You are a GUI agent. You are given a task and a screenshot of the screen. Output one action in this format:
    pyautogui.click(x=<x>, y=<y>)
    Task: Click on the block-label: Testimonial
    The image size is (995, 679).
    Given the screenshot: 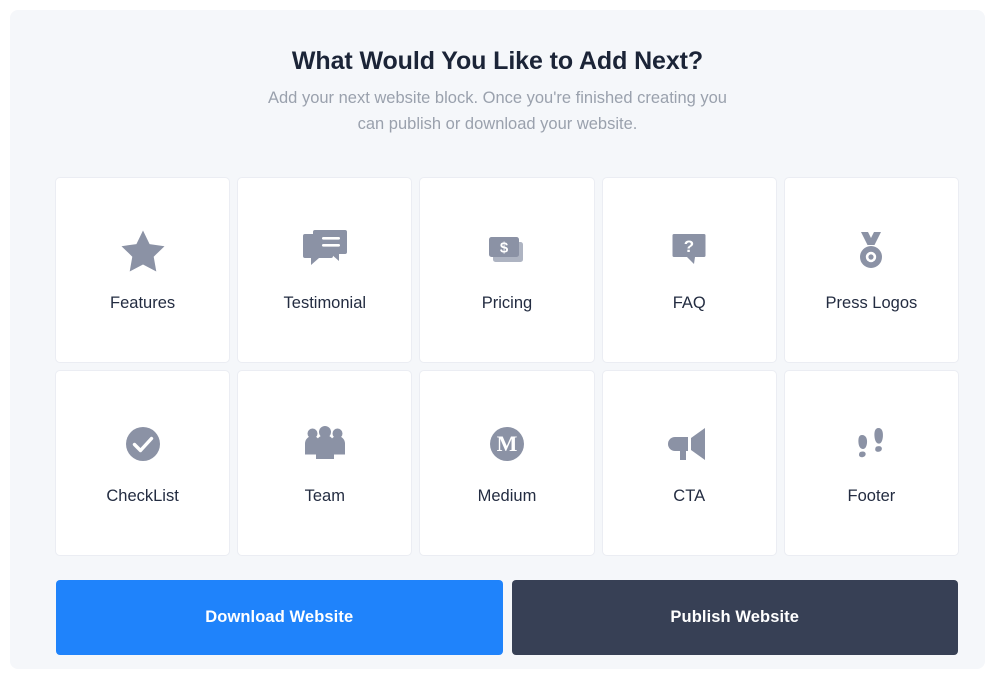 What is the action you would take?
    pyautogui.click(x=325, y=303)
    